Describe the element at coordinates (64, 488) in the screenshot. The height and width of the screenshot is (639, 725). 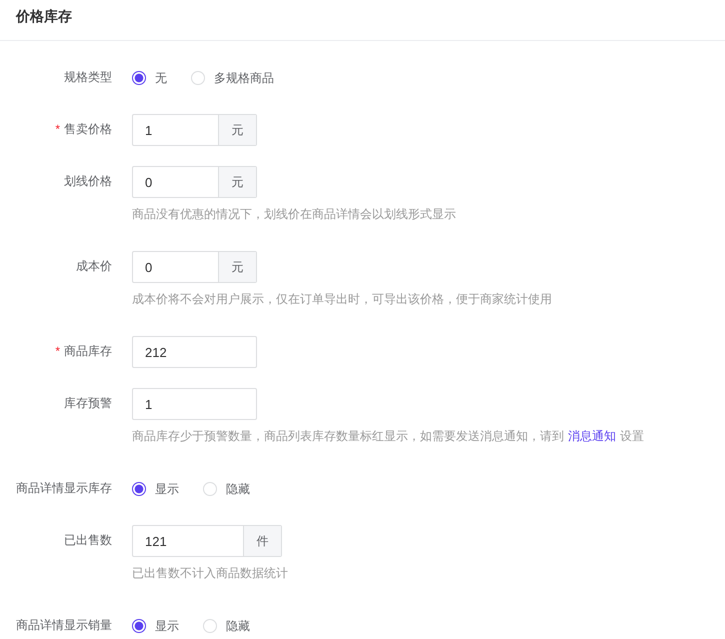
I see `field-label: 商品详情显示库存` at that location.